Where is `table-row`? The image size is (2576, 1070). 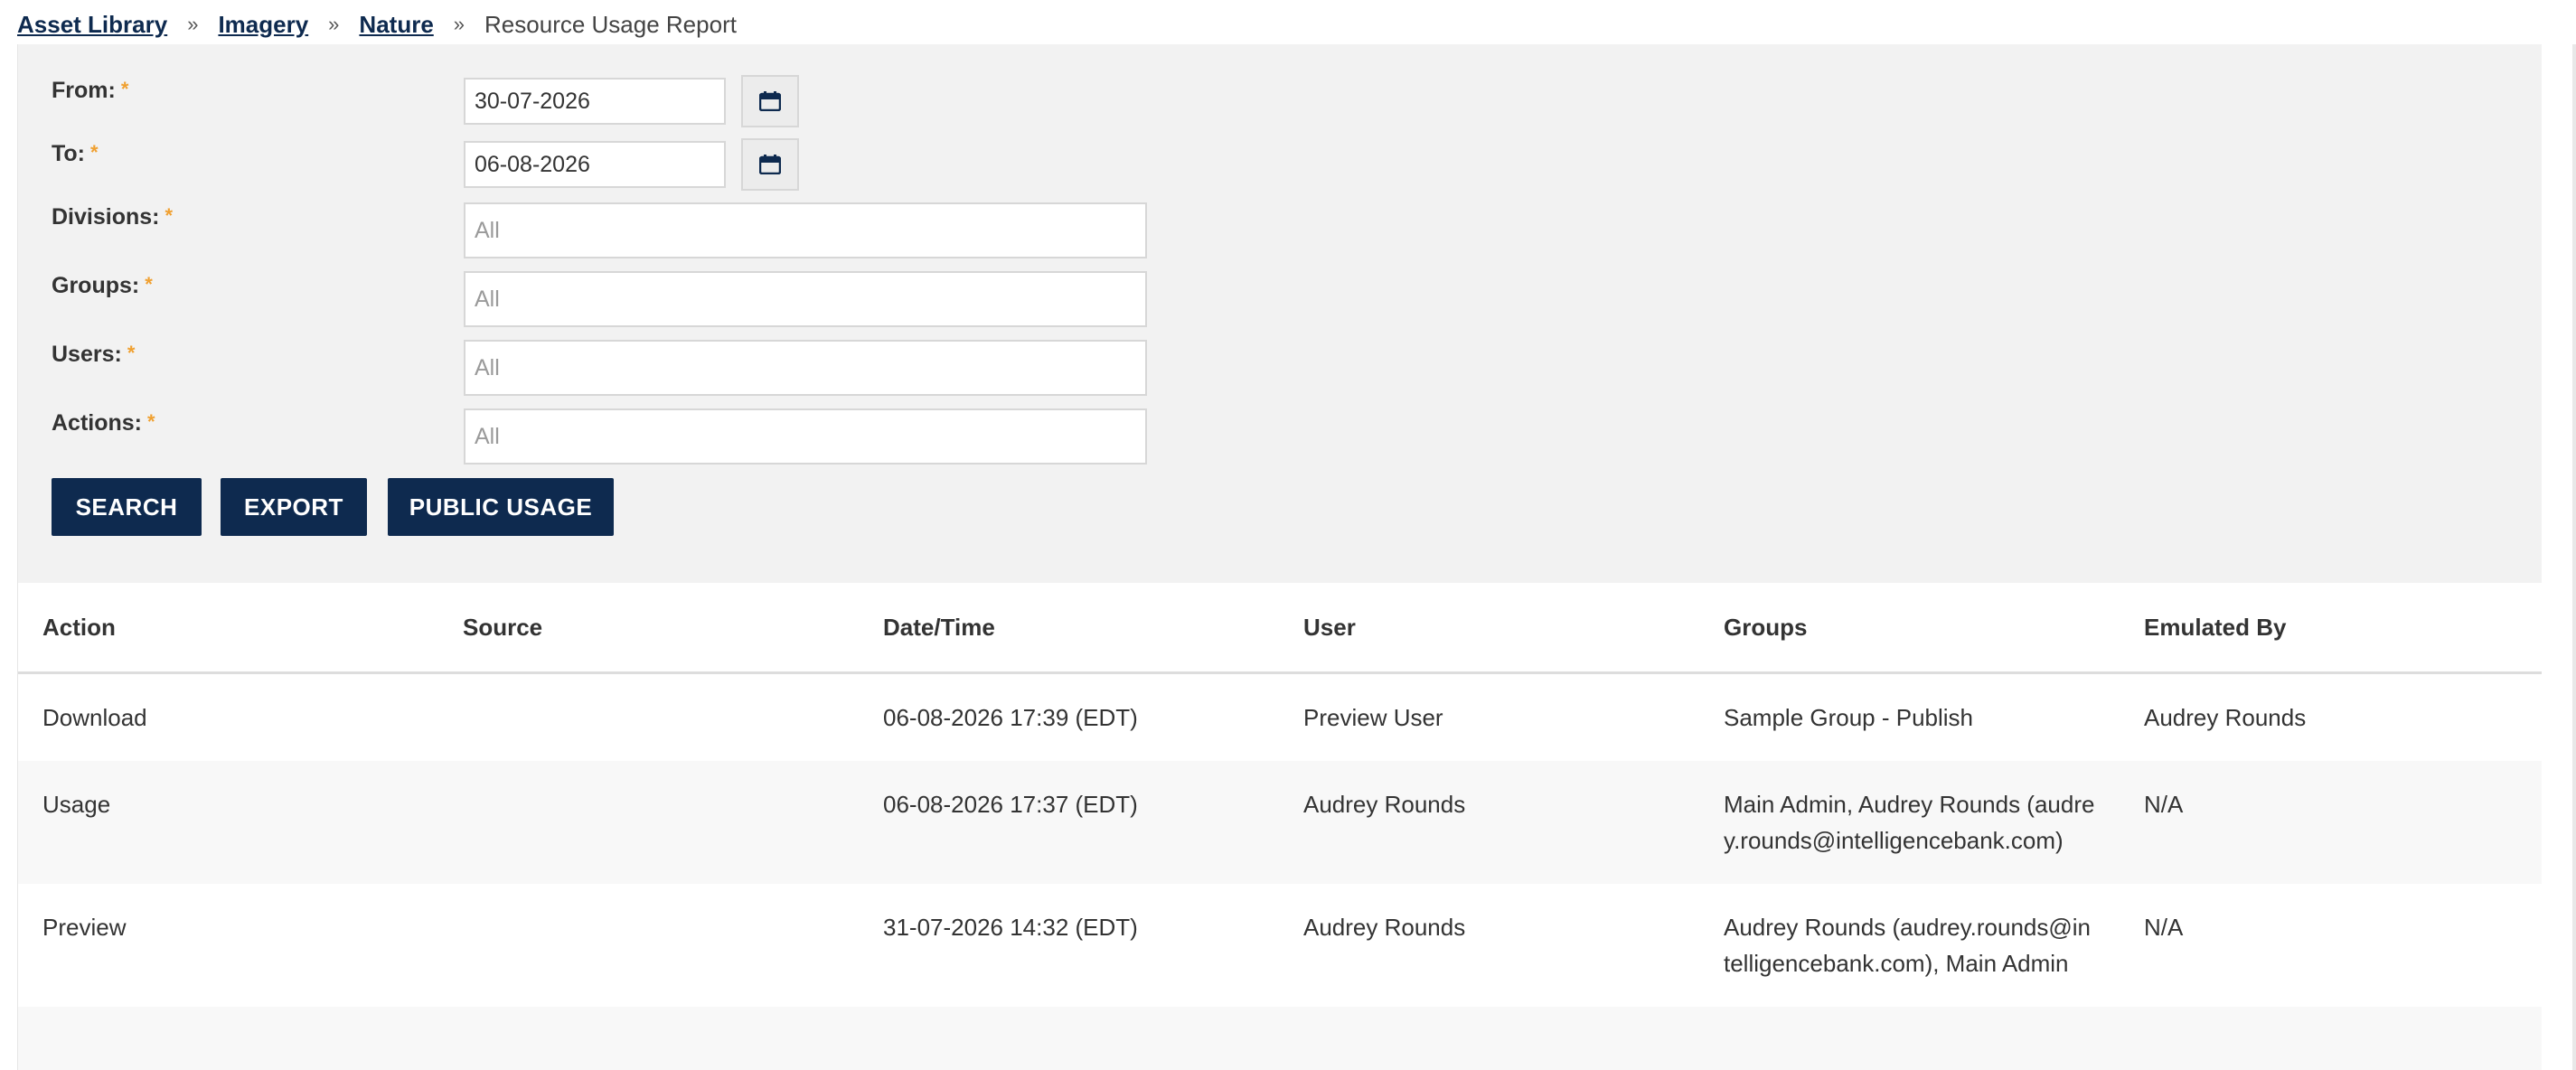 table-row is located at coordinates (1280, 1038).